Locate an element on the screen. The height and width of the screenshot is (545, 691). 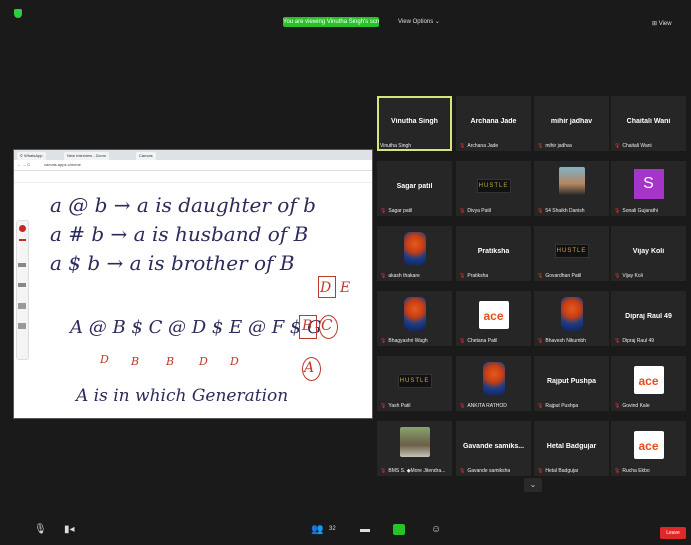
participant-label-text: Vinutha Singh is located at coordinates (396, 146).